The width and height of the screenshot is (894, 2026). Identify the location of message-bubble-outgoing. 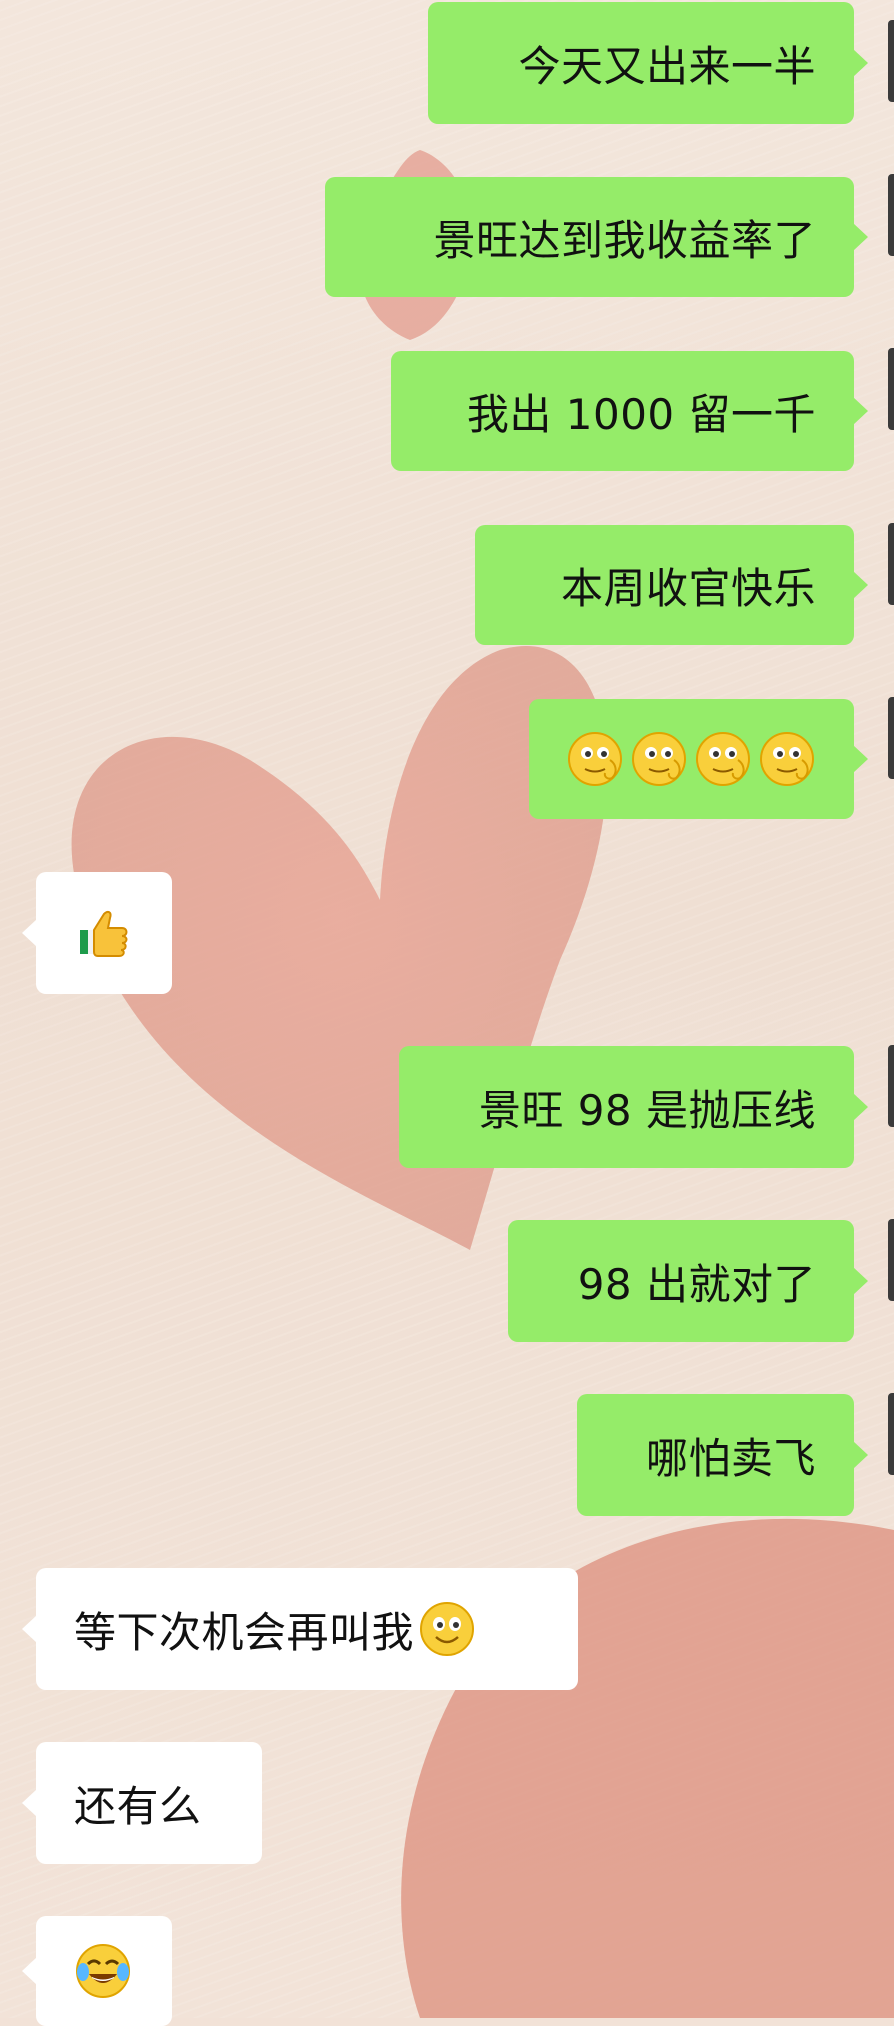
(698, 759).